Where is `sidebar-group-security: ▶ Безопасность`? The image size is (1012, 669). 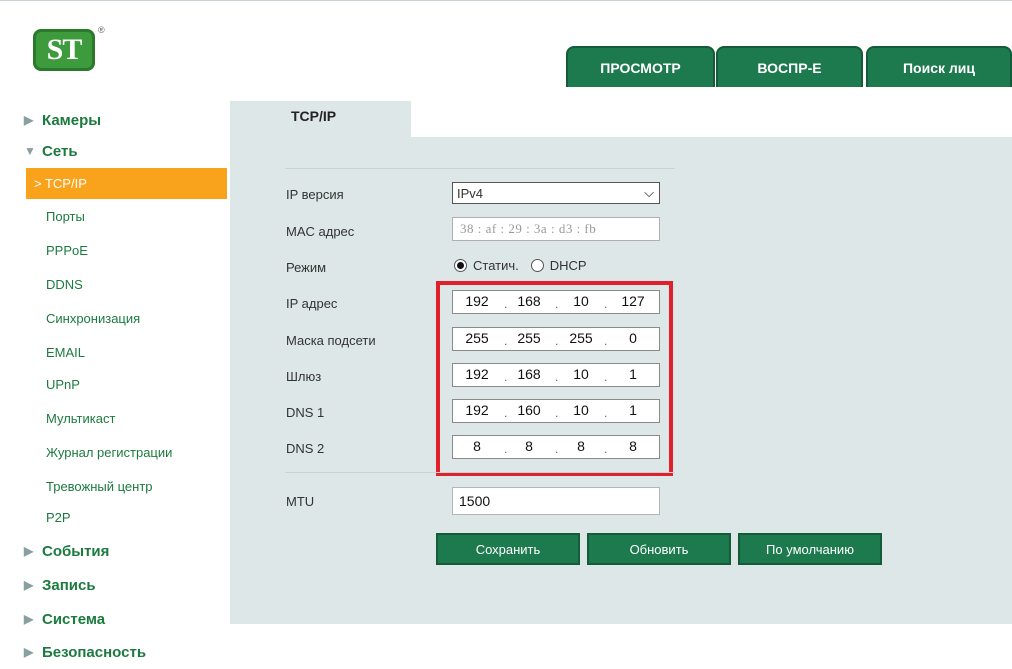 sidebar-group-security: ▶ Безопасность is located at coordinates (85, 652).